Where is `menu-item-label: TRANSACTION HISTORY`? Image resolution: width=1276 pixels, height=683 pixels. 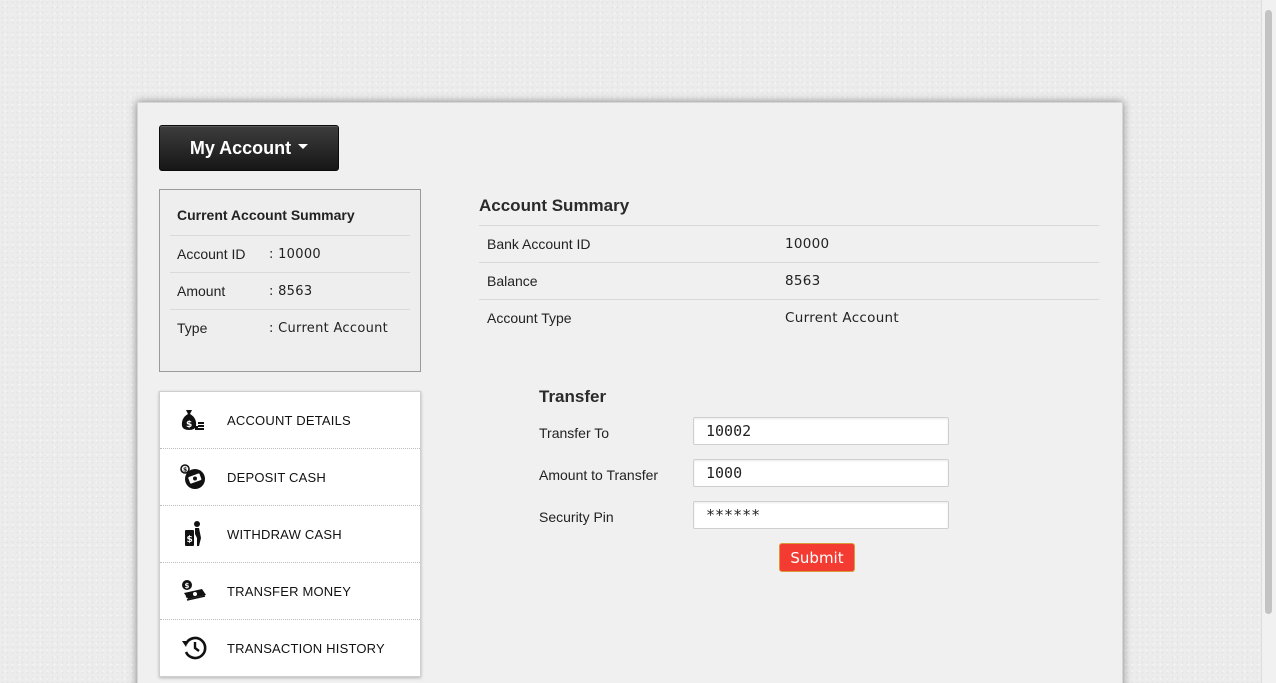
menu-item-label: TRANSACTION HISTORY is located at coordinates (306, 648).